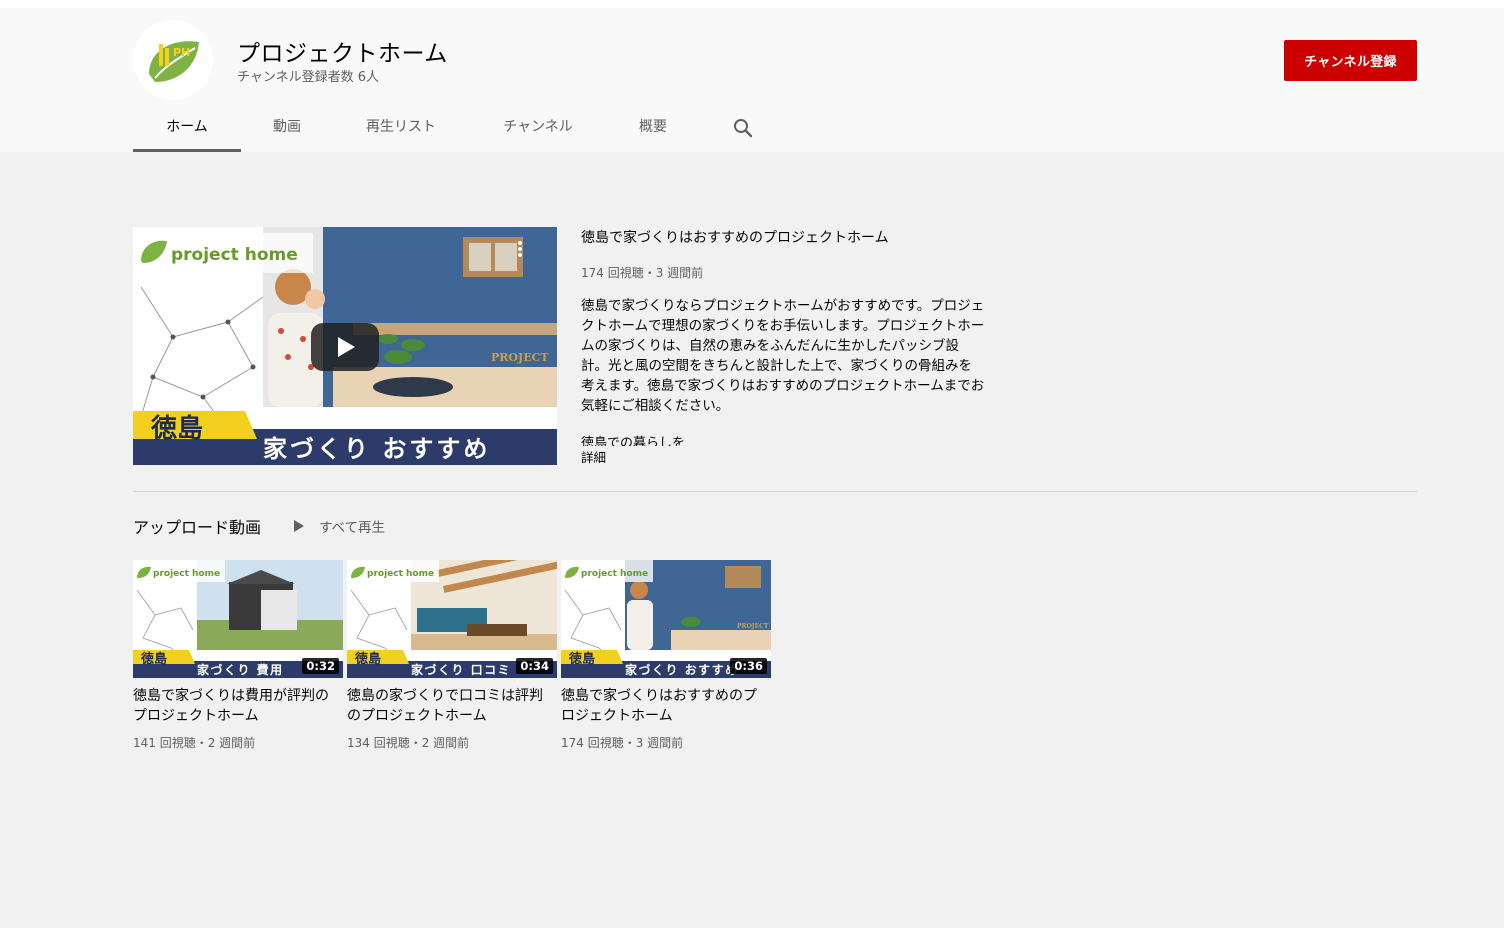  What do you see at coordinates (194, 743) in the screenshot?
I see `video-meta: 141 回視聴・2 週間前` at bounding box center [194, 743].